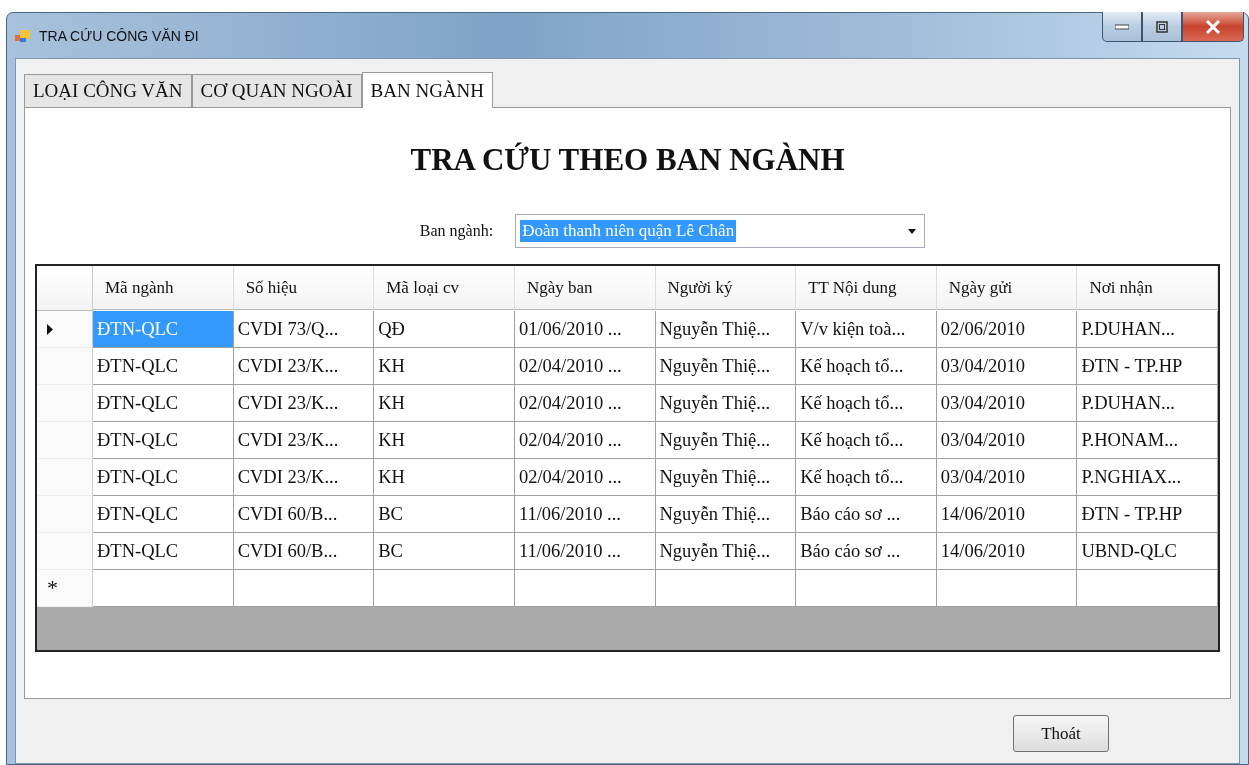 The image size is (1249, 765). I want to click on column-header: Ngày gửi, so click(1007, 288).